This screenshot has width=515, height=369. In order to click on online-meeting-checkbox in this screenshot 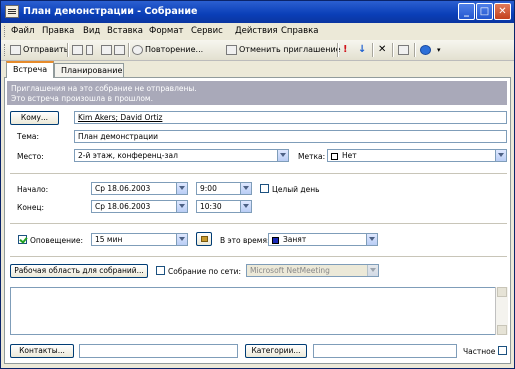, I will do `click(160, 270)`.